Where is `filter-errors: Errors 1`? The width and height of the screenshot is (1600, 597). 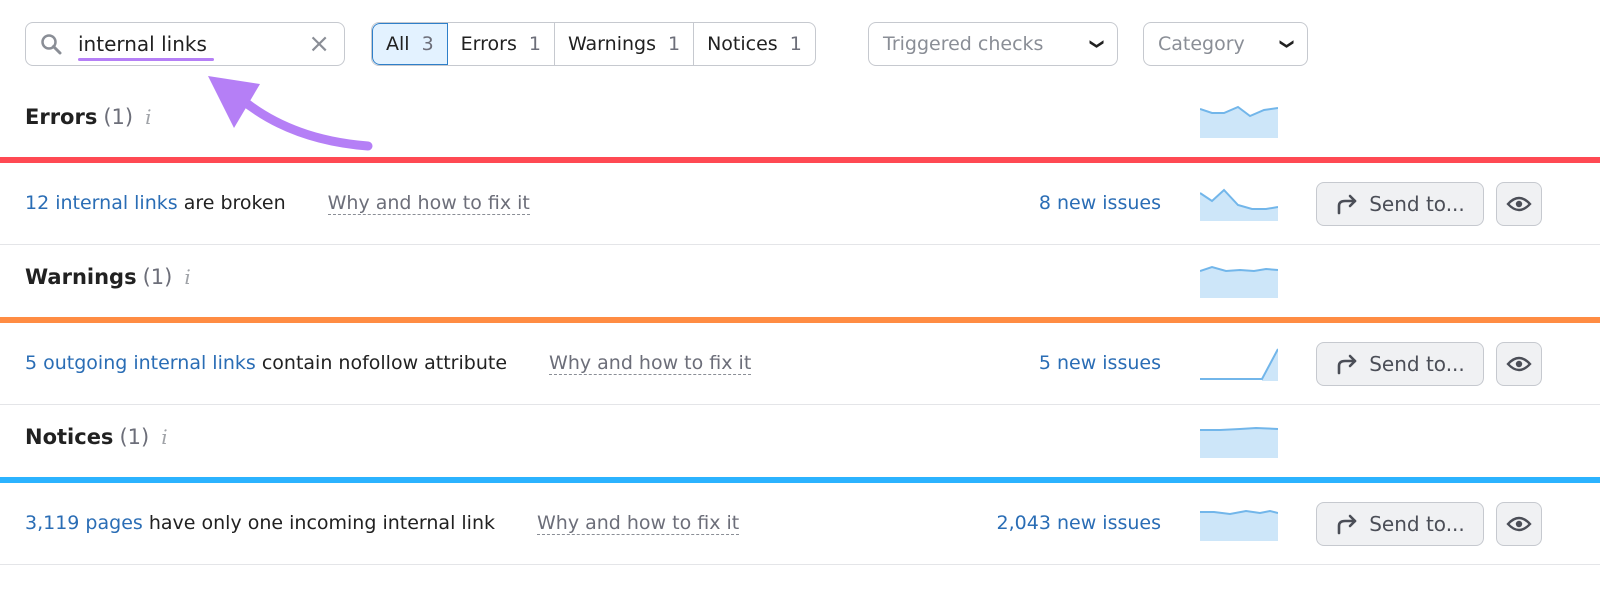 filter-errors: Errors 1 is located at coordinates (501, 44).